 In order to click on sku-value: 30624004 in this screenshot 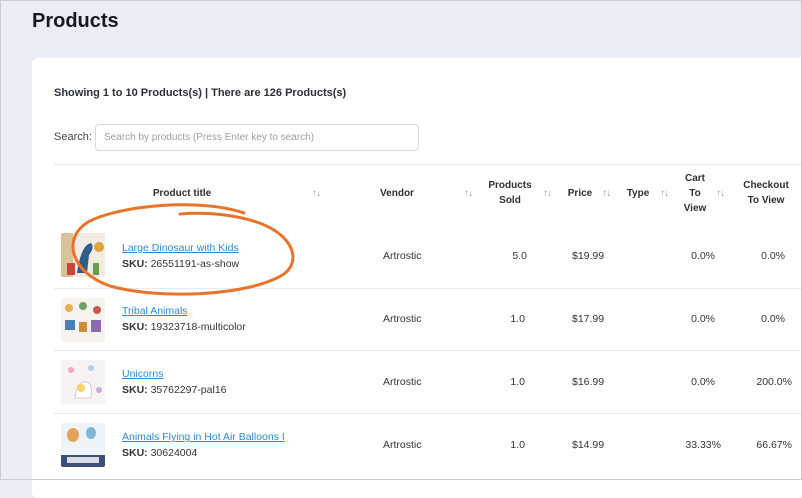, I will do `click(174, 453)`.